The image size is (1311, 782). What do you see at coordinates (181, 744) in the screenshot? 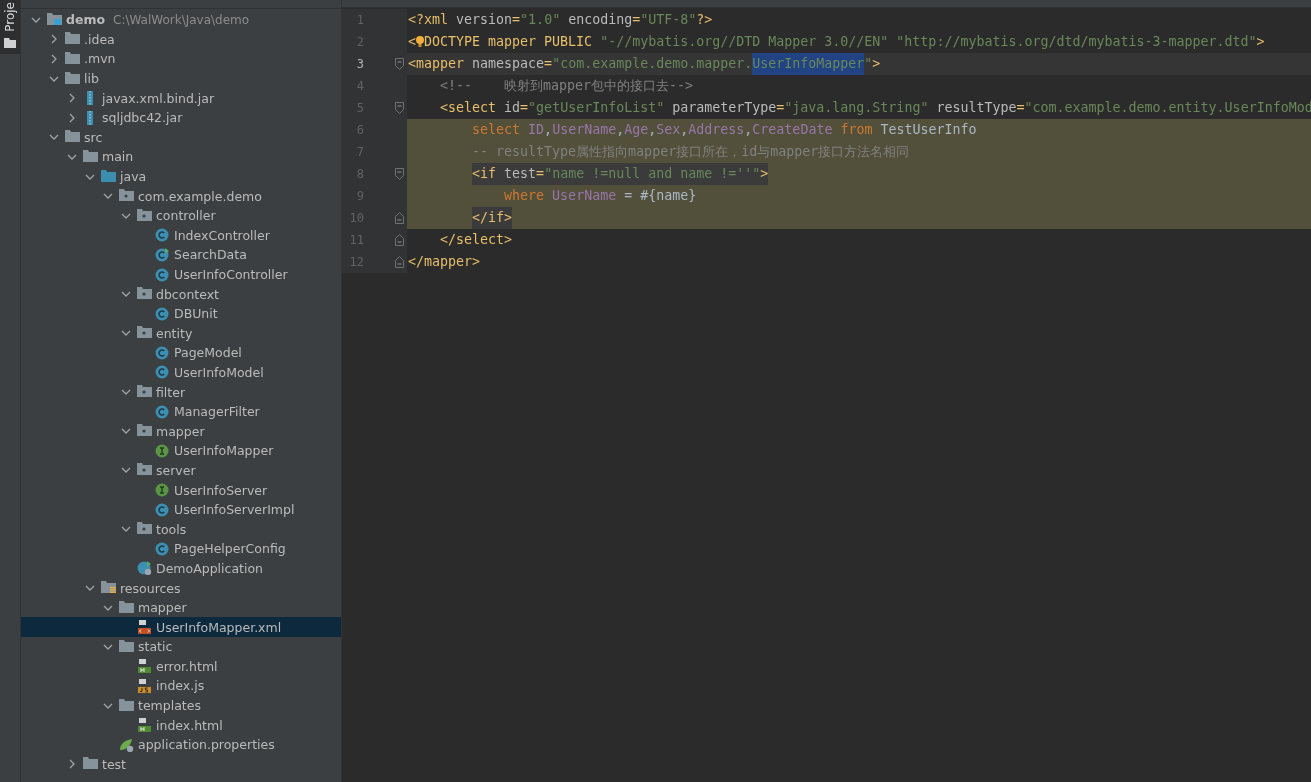
I see `tree-item: application.properties` at bounding box center [181, 744].